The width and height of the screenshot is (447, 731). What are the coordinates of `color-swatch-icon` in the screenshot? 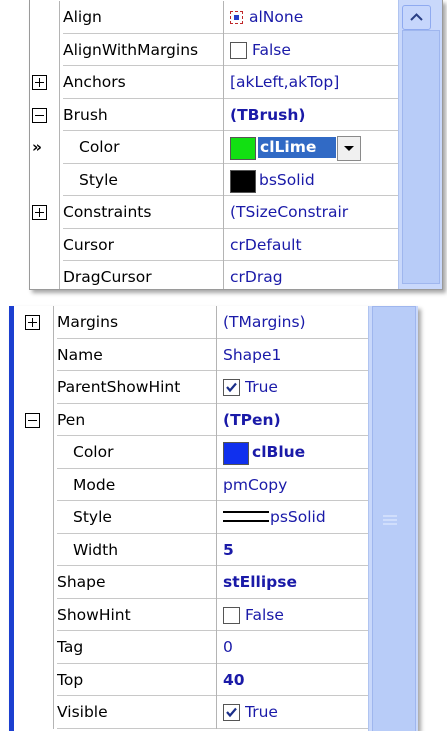 It's located at (236, 453).